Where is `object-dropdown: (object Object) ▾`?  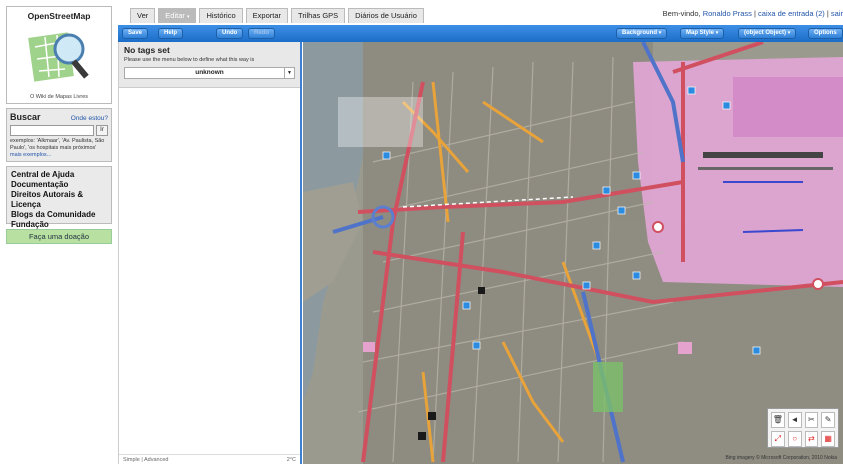
object-dropdown: (object Object) ▾ is located at coordinates (767, 33).